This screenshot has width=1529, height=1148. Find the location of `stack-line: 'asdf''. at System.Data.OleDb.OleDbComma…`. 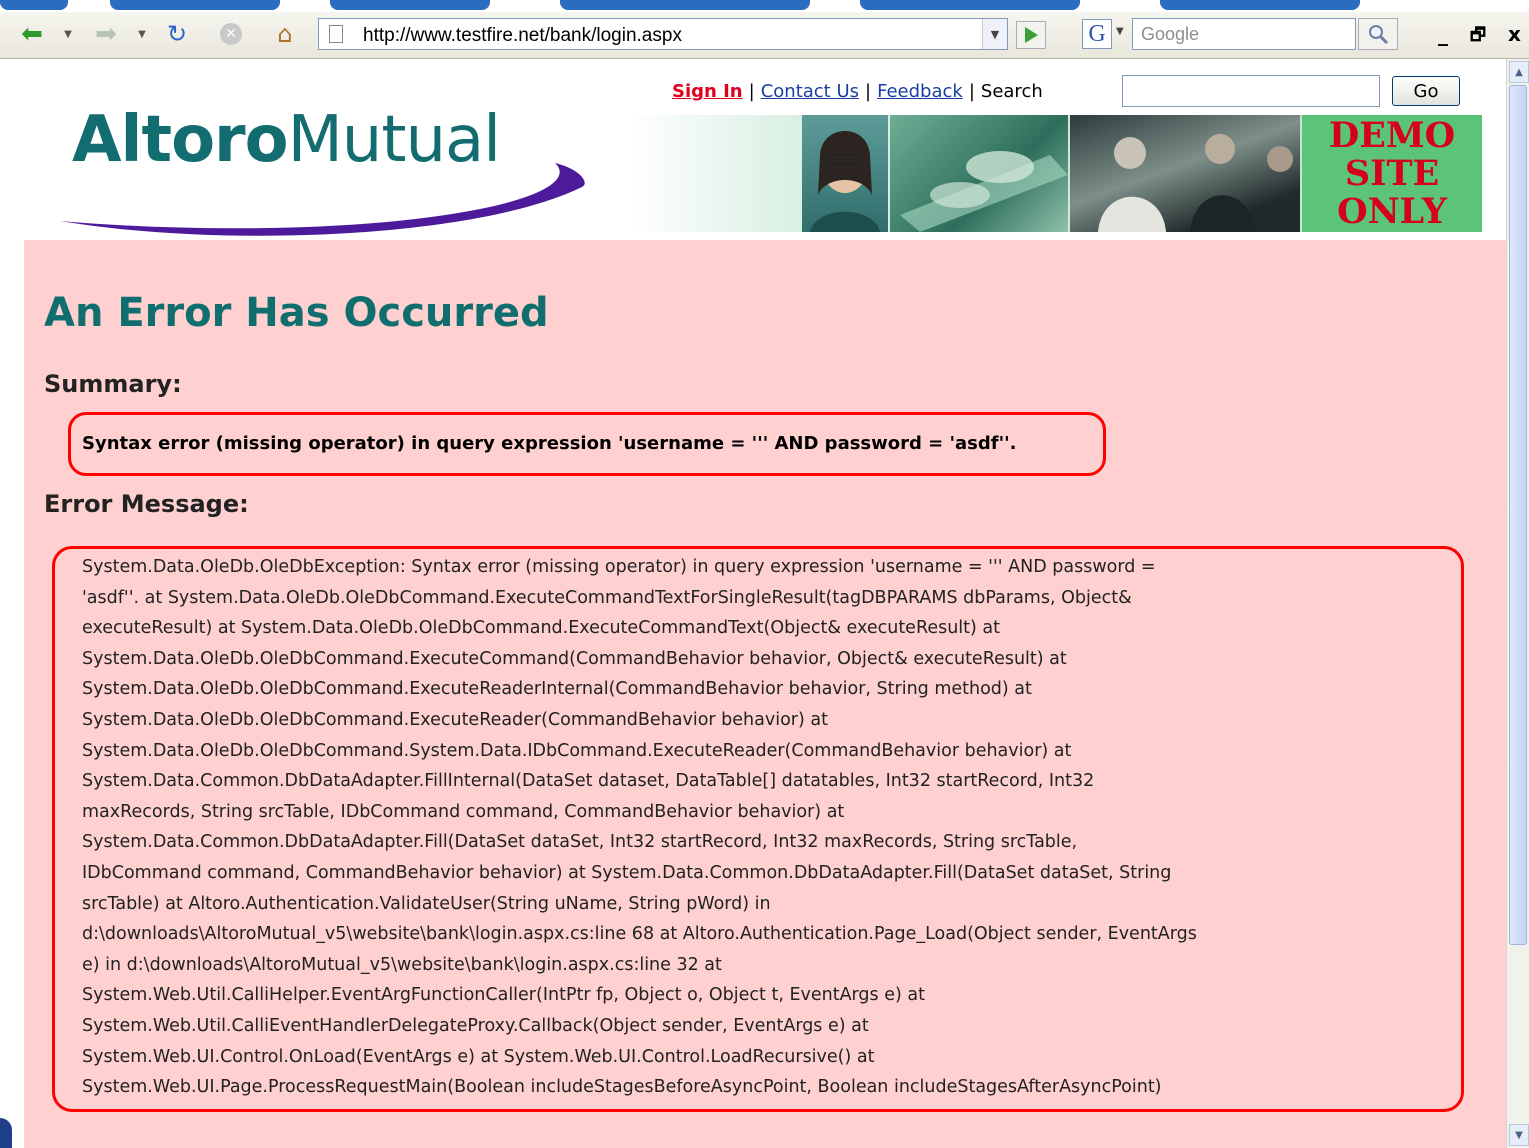

stack-line: 'asdf''. at System.Data.OleDb.OleDbComma… is located at coordinates (607, 597).